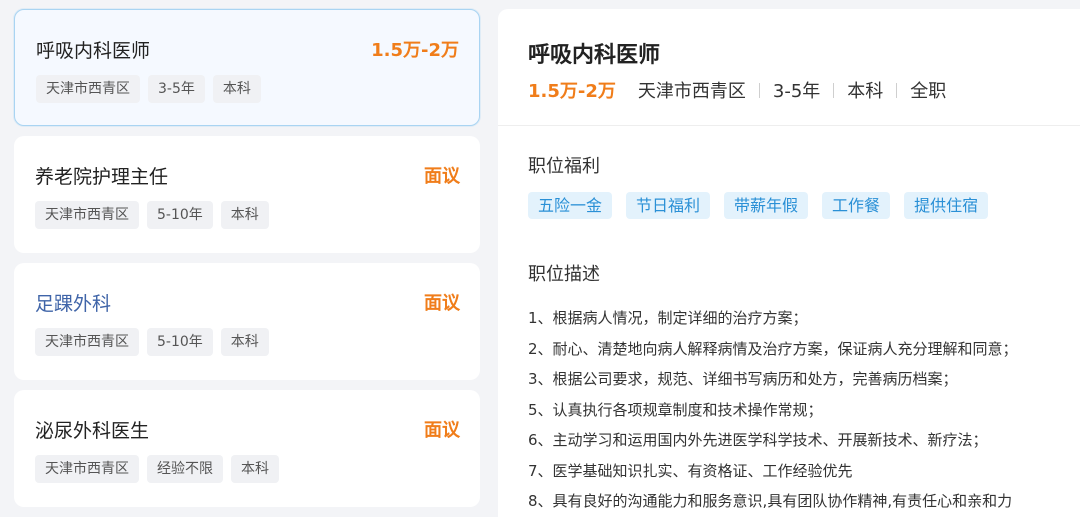  I want to click on description-line: 3、根据公司要求，规范、详细书写病历和处方，完善病历档案；, so click(743, 379).